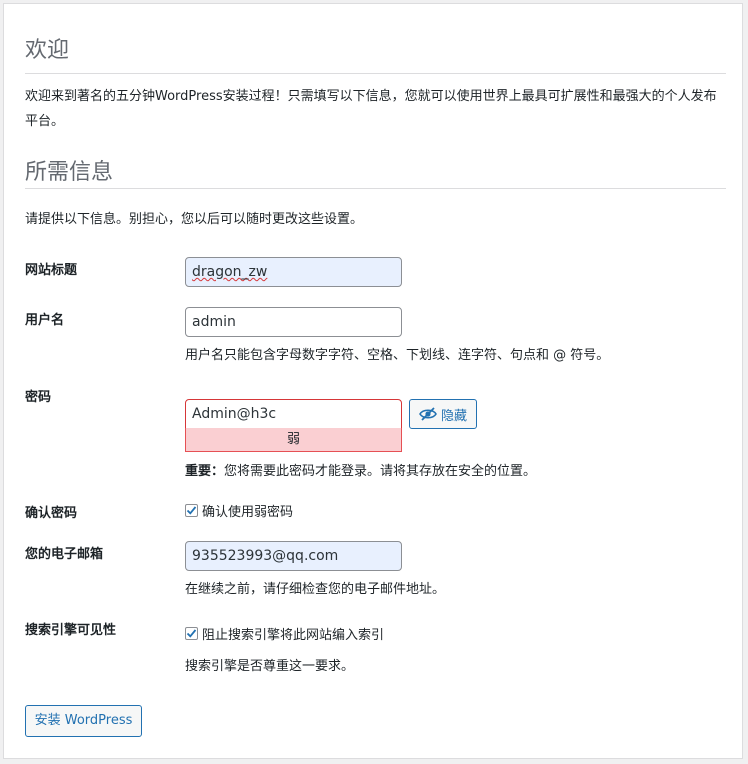 This screenshot has height=764, width=748. Describe the element at coordinates (83, 721) in the screenshot. I see `install-wordpress-button: 安装 WordPress` at that location.